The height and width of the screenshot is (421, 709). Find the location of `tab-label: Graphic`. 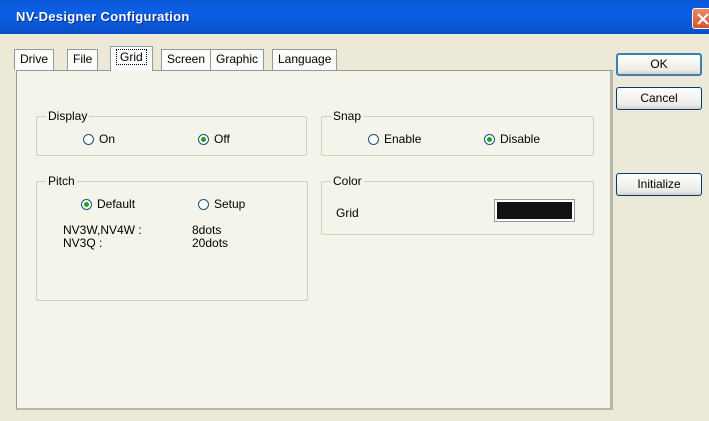

tab-label: Graphic is located at coordinates (237, 59).